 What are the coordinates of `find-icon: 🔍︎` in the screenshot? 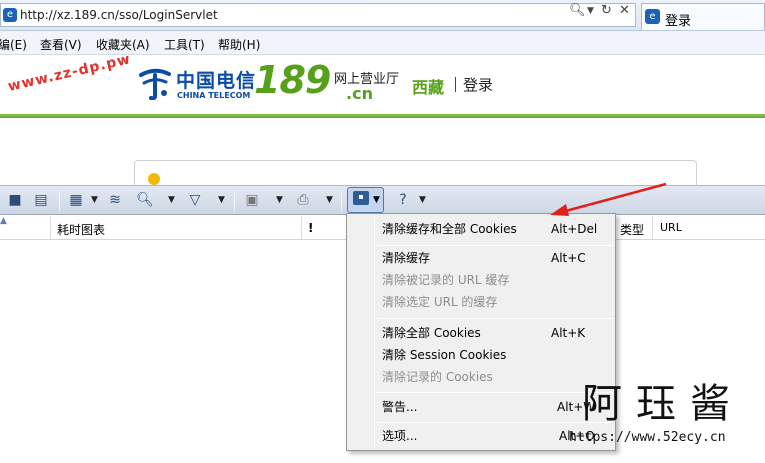 It's located at (145, 200).